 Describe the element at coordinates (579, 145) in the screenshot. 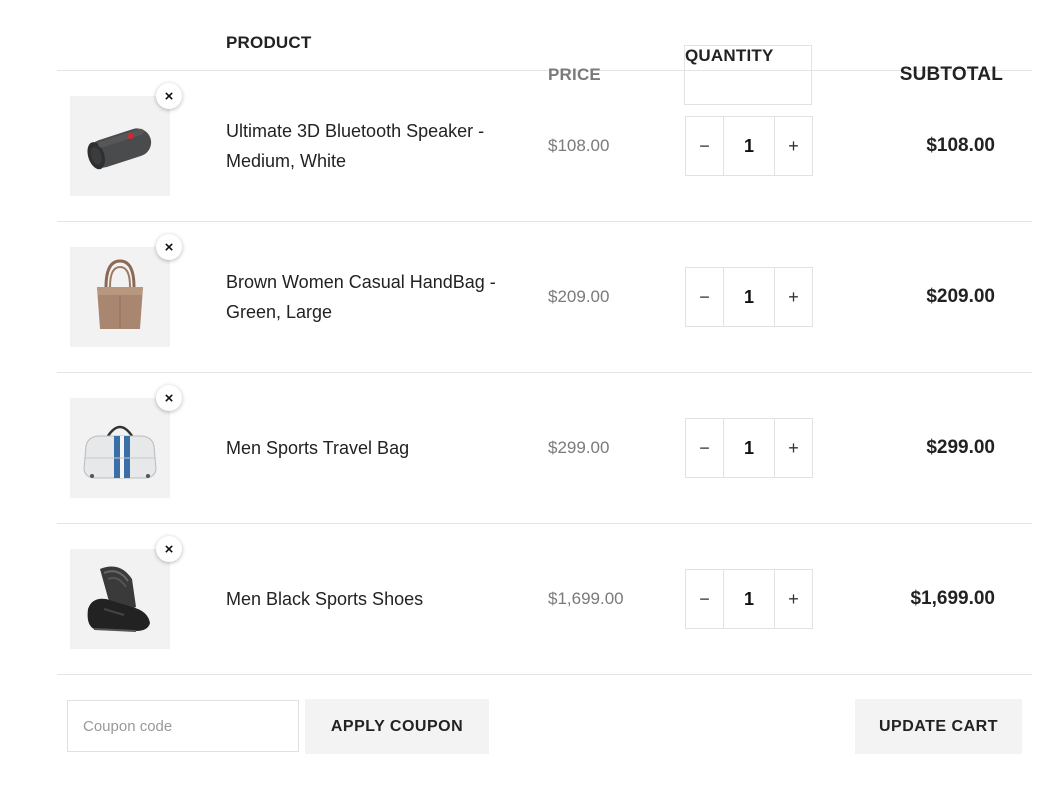

I see `product-price: $108.00` at that location.